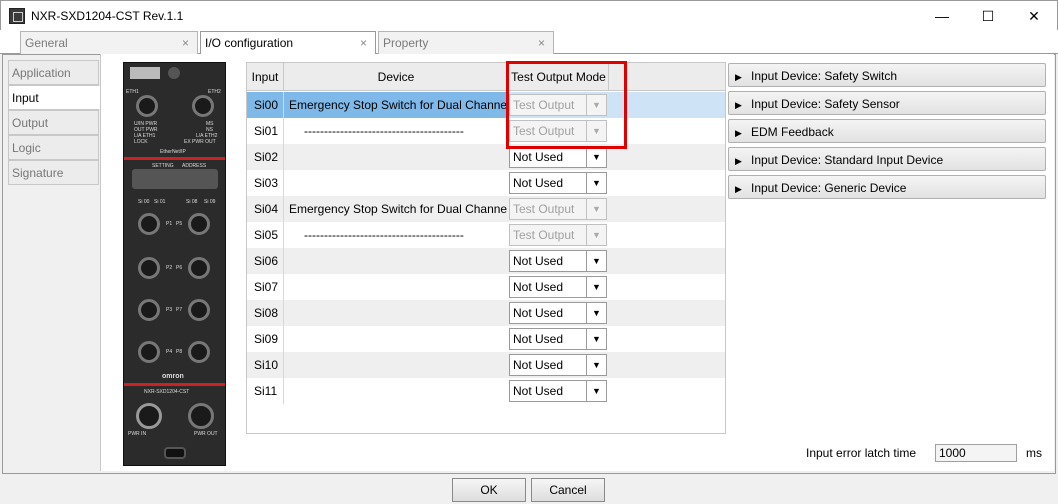 The height and width of the screenshot is (504, 1058). I want to click on table-row: Si11 Not Used ▼, so click(486, 391).